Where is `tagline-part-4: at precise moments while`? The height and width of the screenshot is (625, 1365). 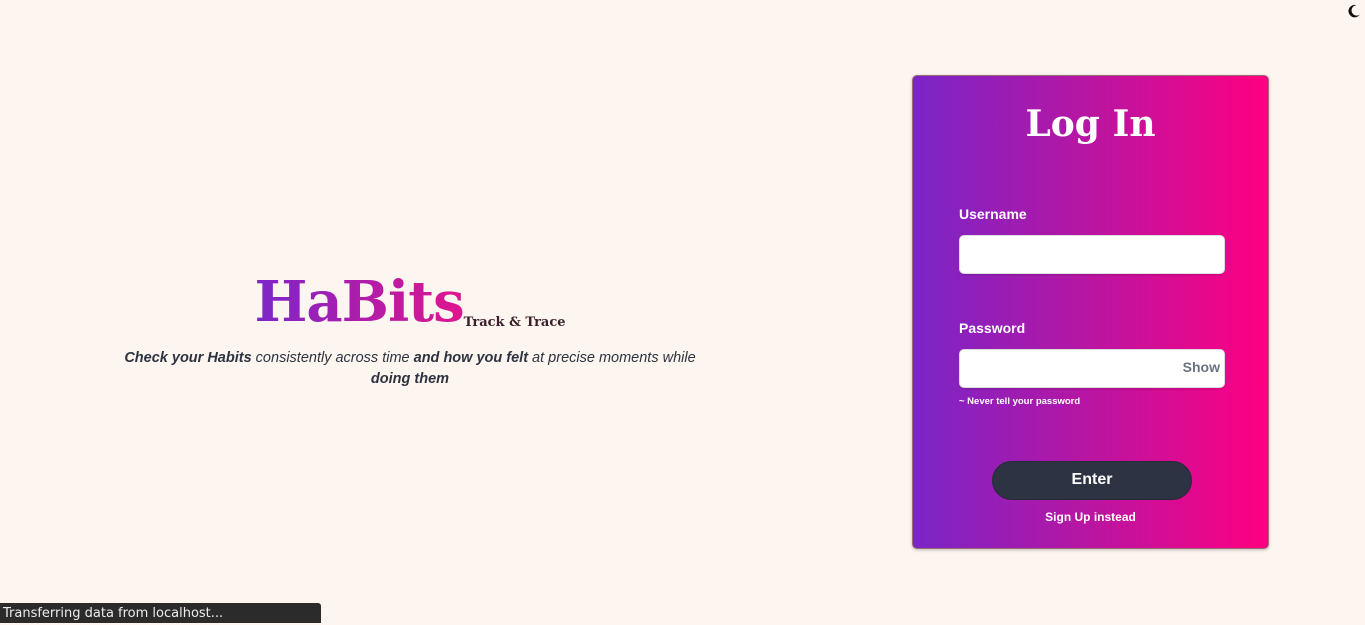
tagline-part-4: at precise moments while is located at coordinates (612, 358).